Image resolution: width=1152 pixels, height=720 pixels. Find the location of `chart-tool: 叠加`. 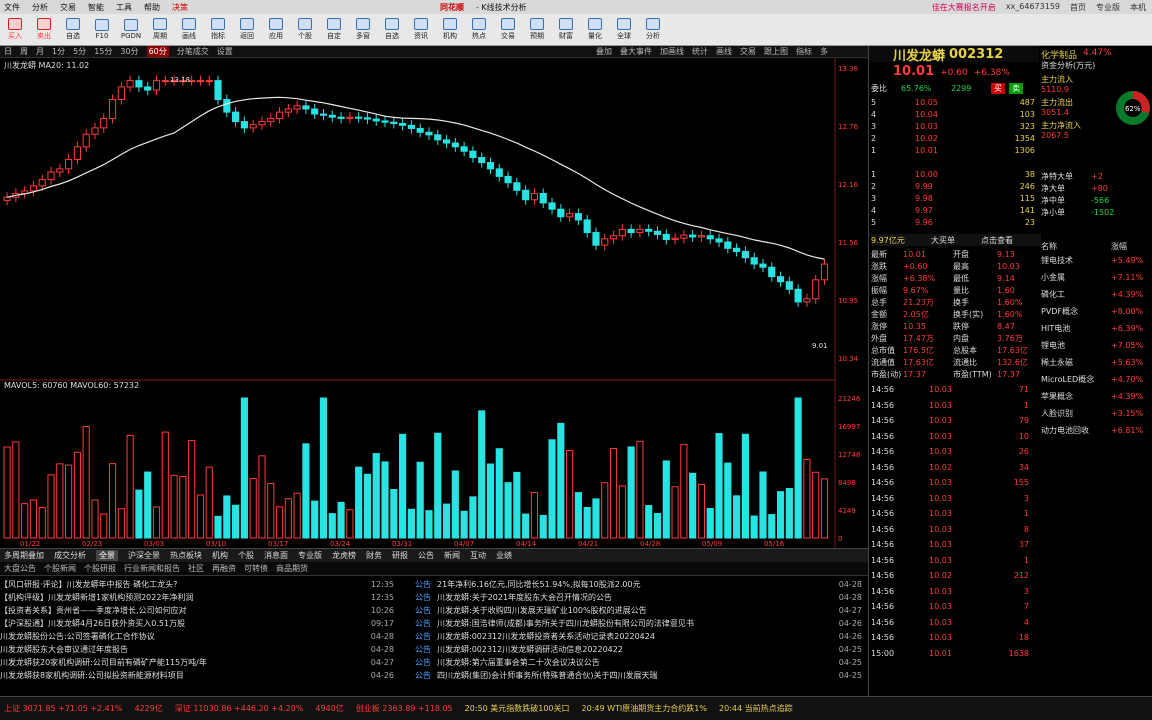

chart-tool: 叠加 is located at coordinates (604, 51).